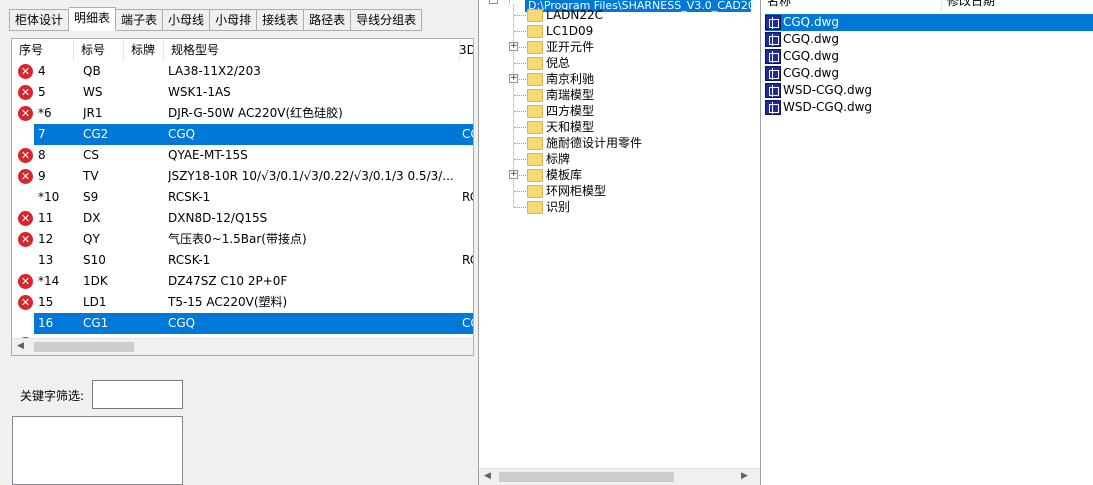 This screenshot has height=485, width=1093. Describe the element at coordinates (42, 134) in the screenshot. I see `cell-seq: 7` at that location.